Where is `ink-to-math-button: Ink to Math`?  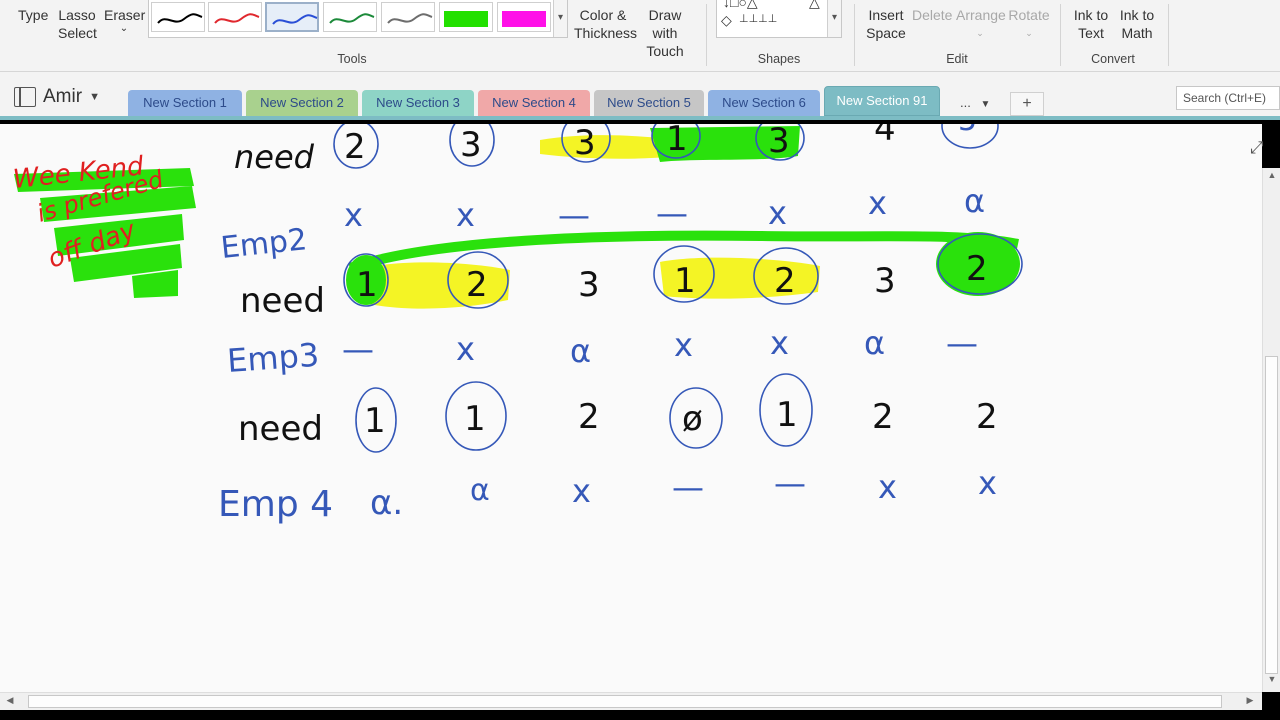 ink-to-math-button: Ink to Math is located at coordinates (1137, 24).